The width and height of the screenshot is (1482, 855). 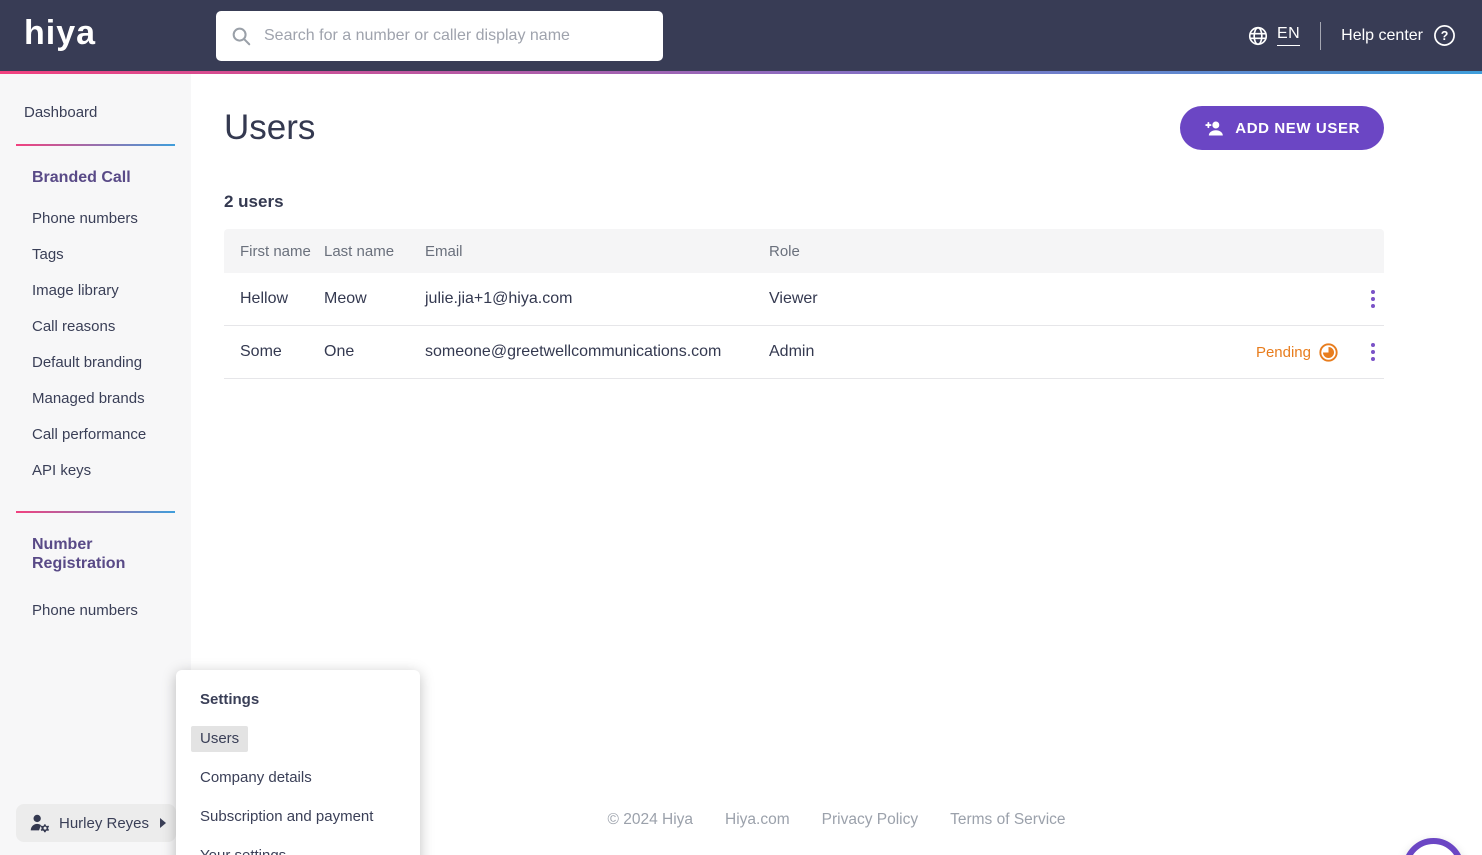 I want to click on sidebar-item-call-reasons: Call reasons, so click(x=111, y=327).